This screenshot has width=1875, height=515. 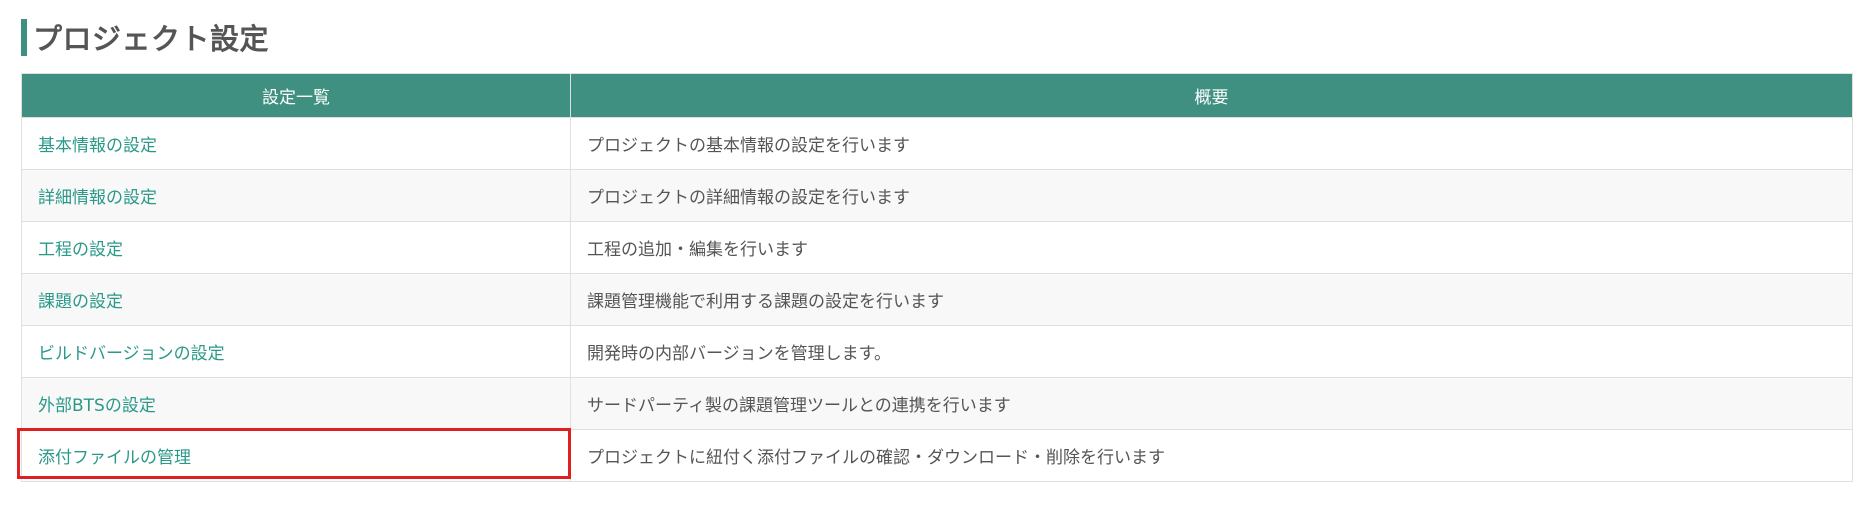 What do you see at coordinates (1211, 247) in the screenshot?
I see `setting-description: 工程の追加・編集を行います` at bounding box center [1211, 247].